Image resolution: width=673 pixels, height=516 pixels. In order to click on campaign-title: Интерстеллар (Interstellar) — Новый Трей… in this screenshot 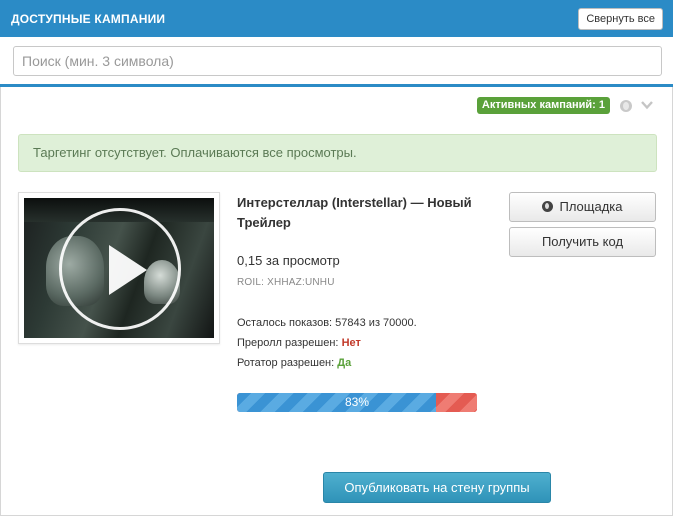, I will do `click(354, 212)`.